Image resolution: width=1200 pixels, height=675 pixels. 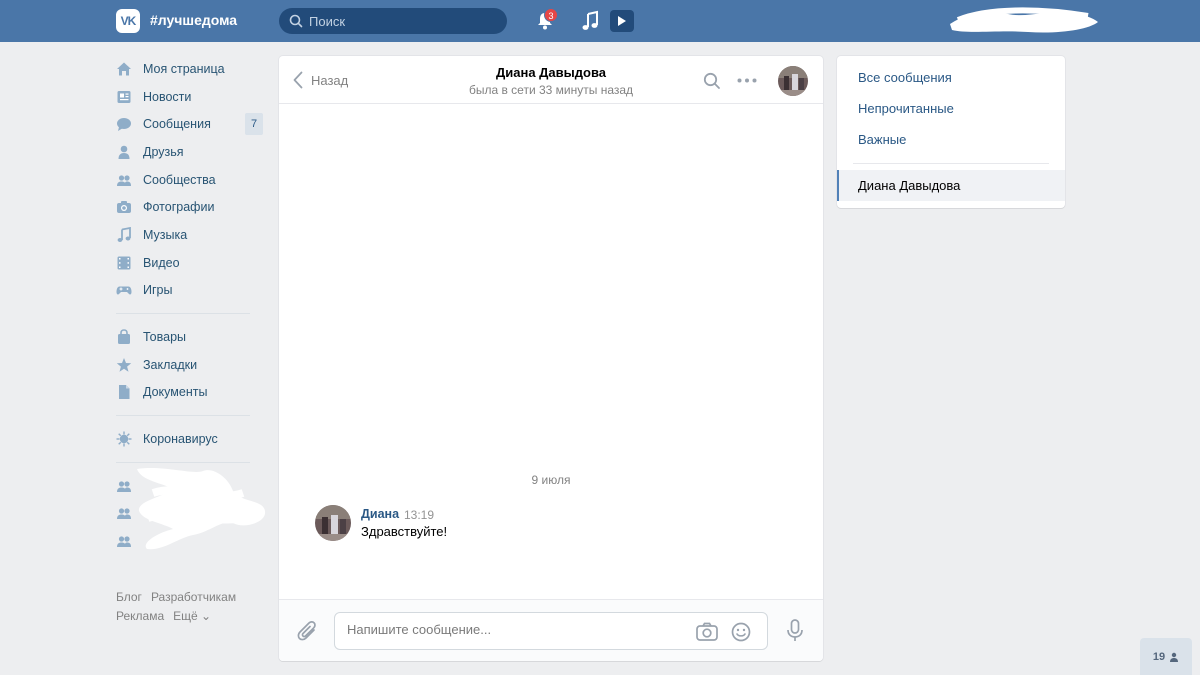 I want to click on logo-text: VK, so click(x=128, y=21).